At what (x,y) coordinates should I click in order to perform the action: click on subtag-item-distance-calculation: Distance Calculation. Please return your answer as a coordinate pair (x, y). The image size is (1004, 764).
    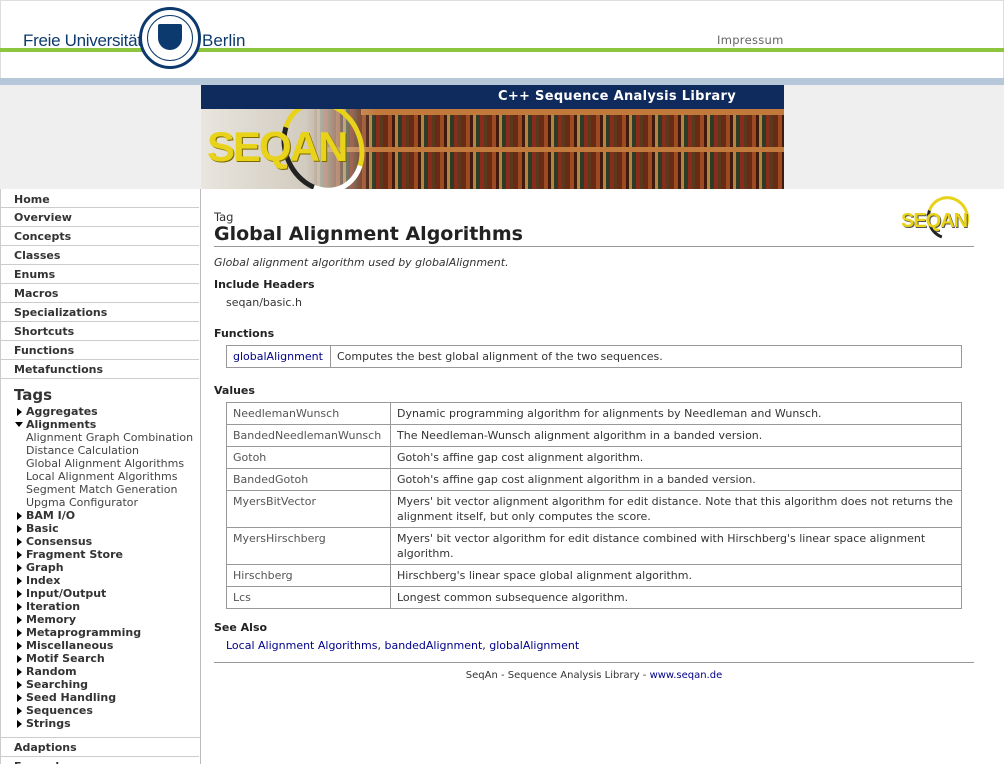
    Looking at the image, I should click on (100, 450).